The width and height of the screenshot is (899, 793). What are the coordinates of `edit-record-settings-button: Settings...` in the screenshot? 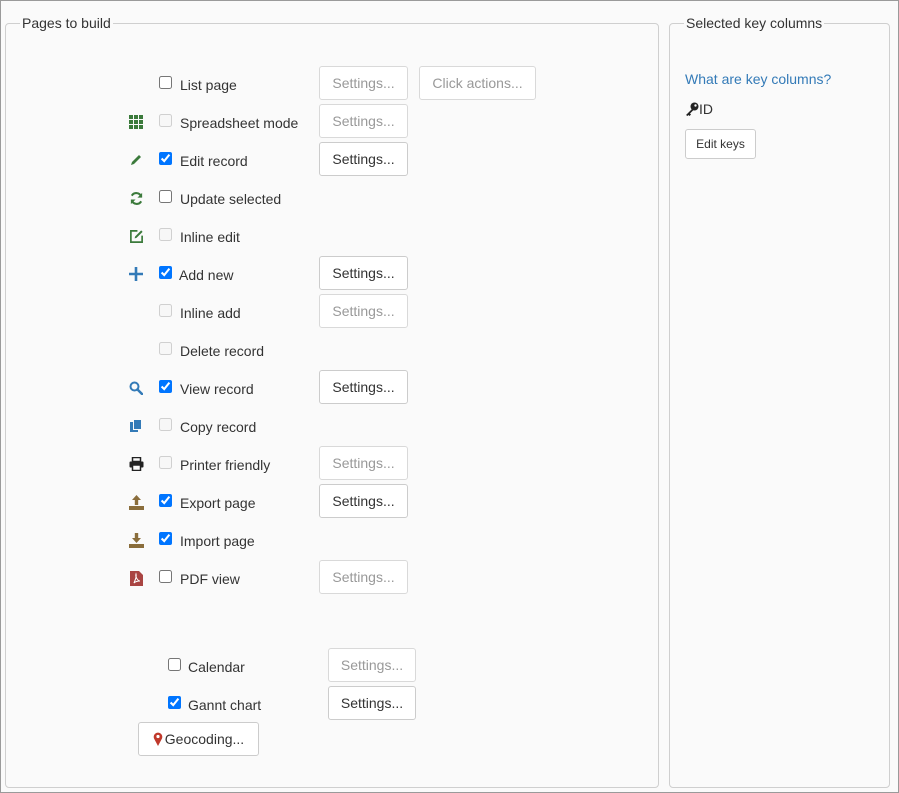 It's located at (363, 159).